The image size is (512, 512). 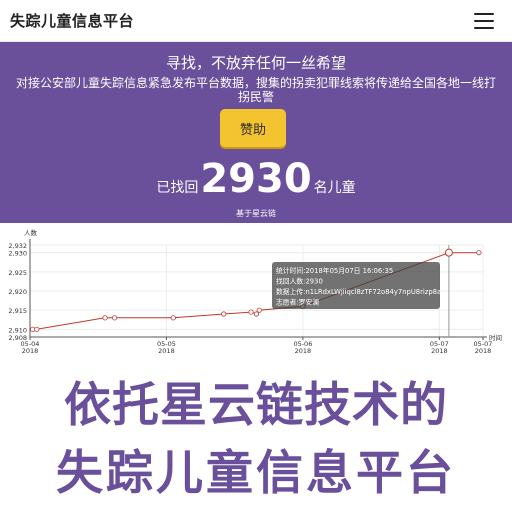 I want to click on slogan-line-2: 失踪儿童信息平台, so click(x=256, y=473).